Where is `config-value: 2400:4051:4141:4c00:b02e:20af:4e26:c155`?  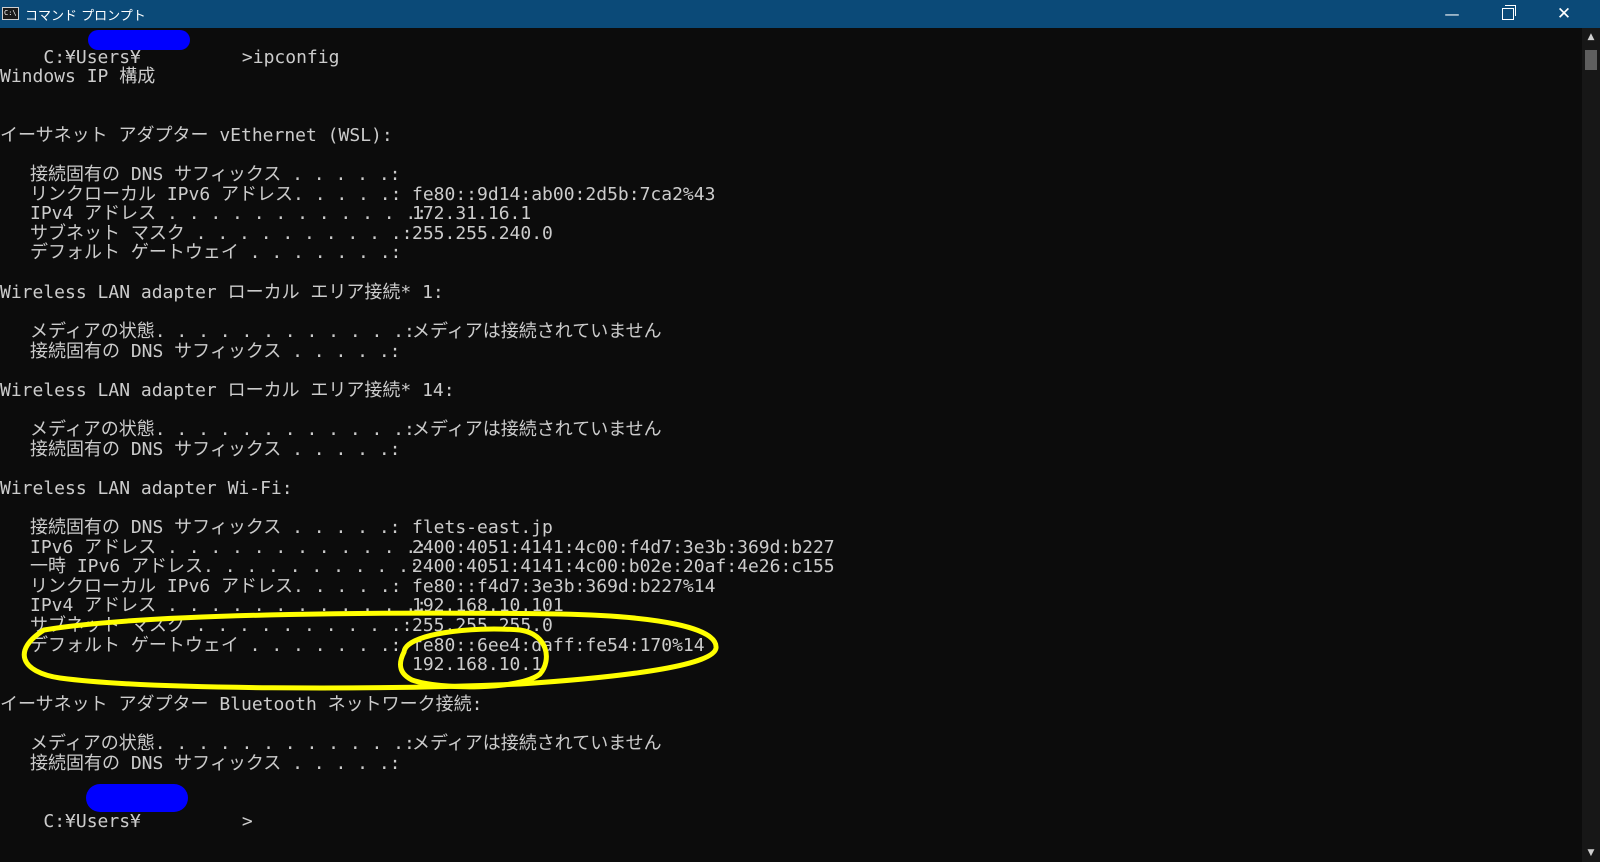
config-value: 2400:4051:4141:4c00:b02e:20af:4e26:c155 is located at coordinates (623, 567).